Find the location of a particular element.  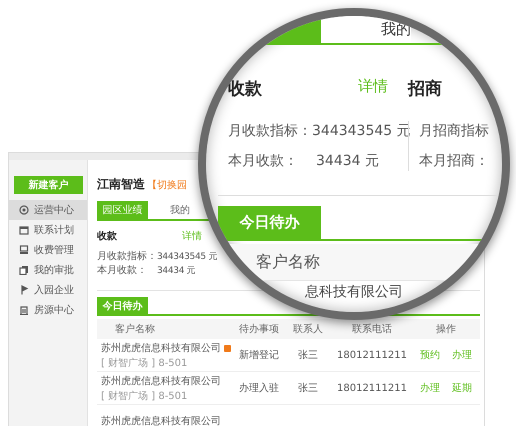

switch-link: 【切换园 is located at coordinates (167, 185).